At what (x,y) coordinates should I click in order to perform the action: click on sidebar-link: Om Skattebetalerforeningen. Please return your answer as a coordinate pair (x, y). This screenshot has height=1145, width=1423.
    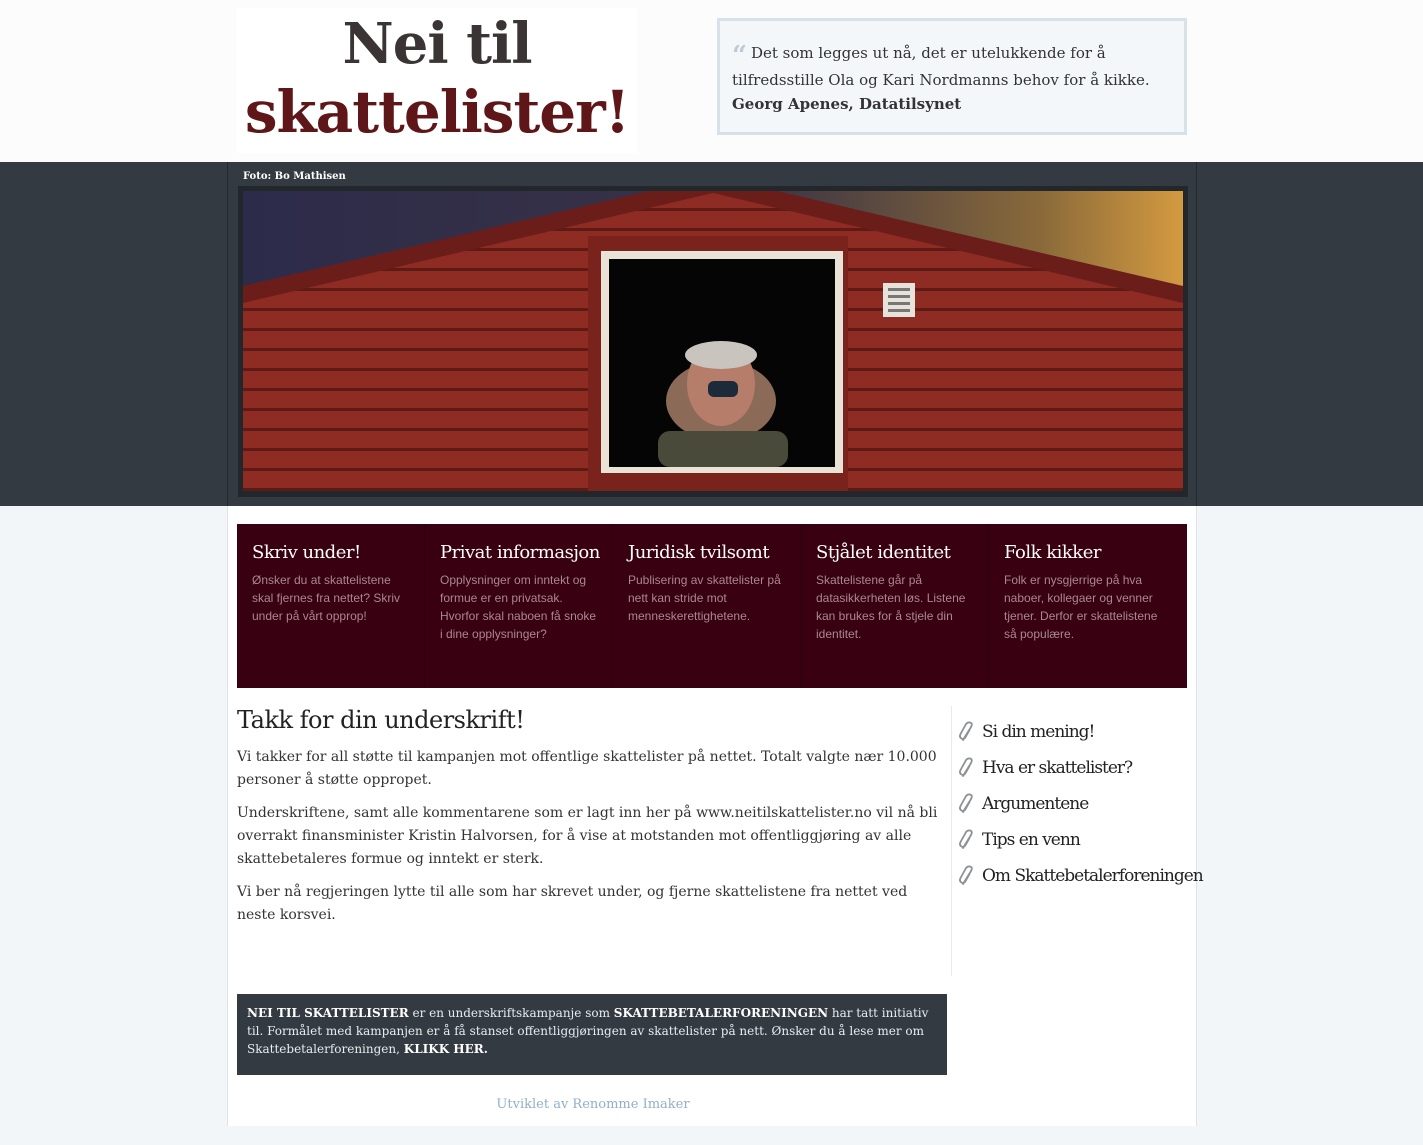
    Looking at the image, I should click on (1093, 876).